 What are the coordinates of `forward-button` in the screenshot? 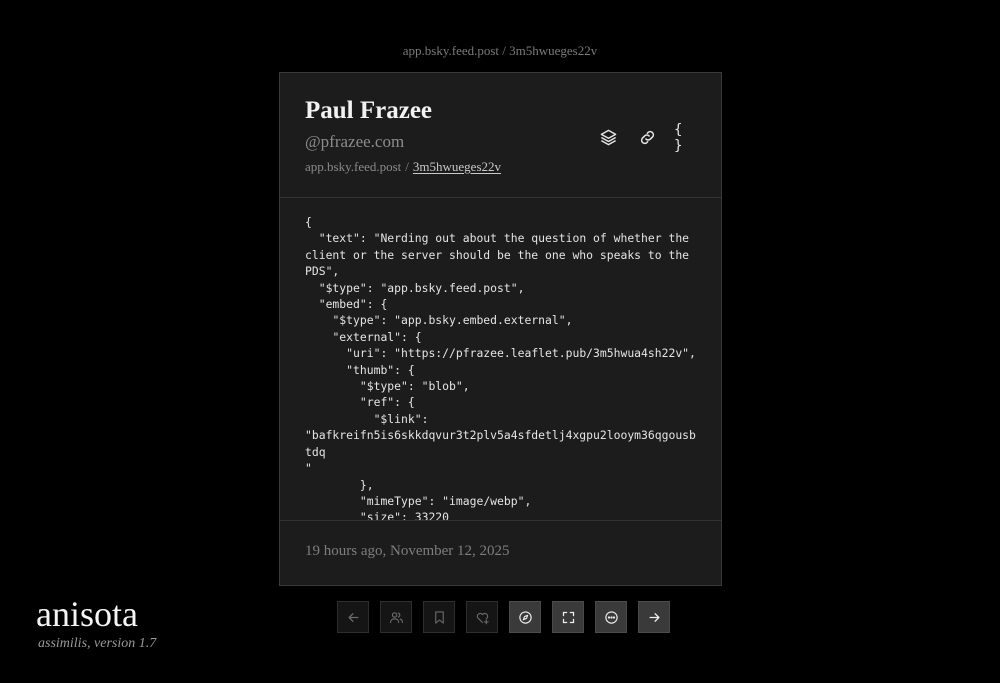 It's located at (654, 617).